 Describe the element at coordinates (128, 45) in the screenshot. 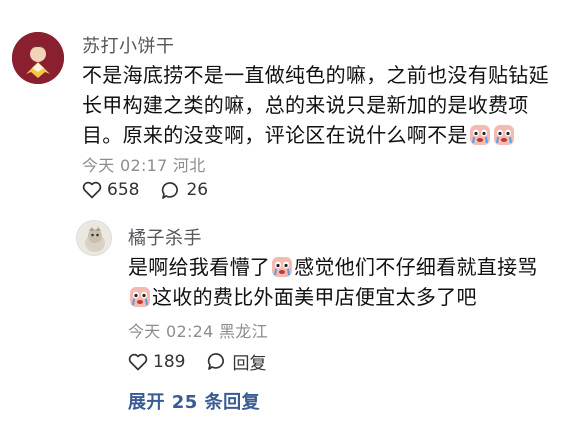

I see `comment-username: 苏打小饼干` at that location.